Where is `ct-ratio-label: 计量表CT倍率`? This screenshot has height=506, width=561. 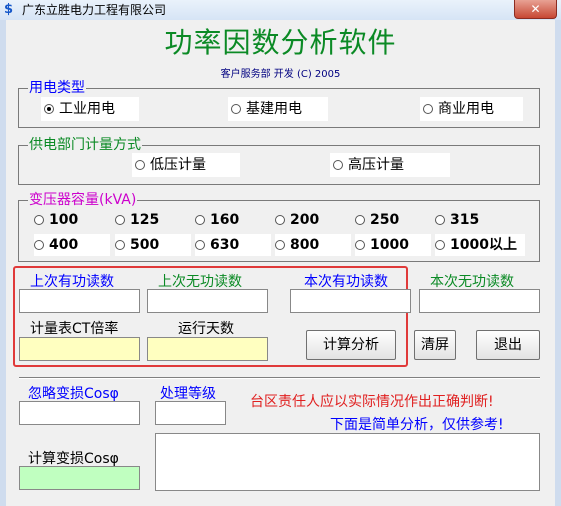 ct-ratio-label: 计量表CT倍率 is located at coordinates (74, 329).